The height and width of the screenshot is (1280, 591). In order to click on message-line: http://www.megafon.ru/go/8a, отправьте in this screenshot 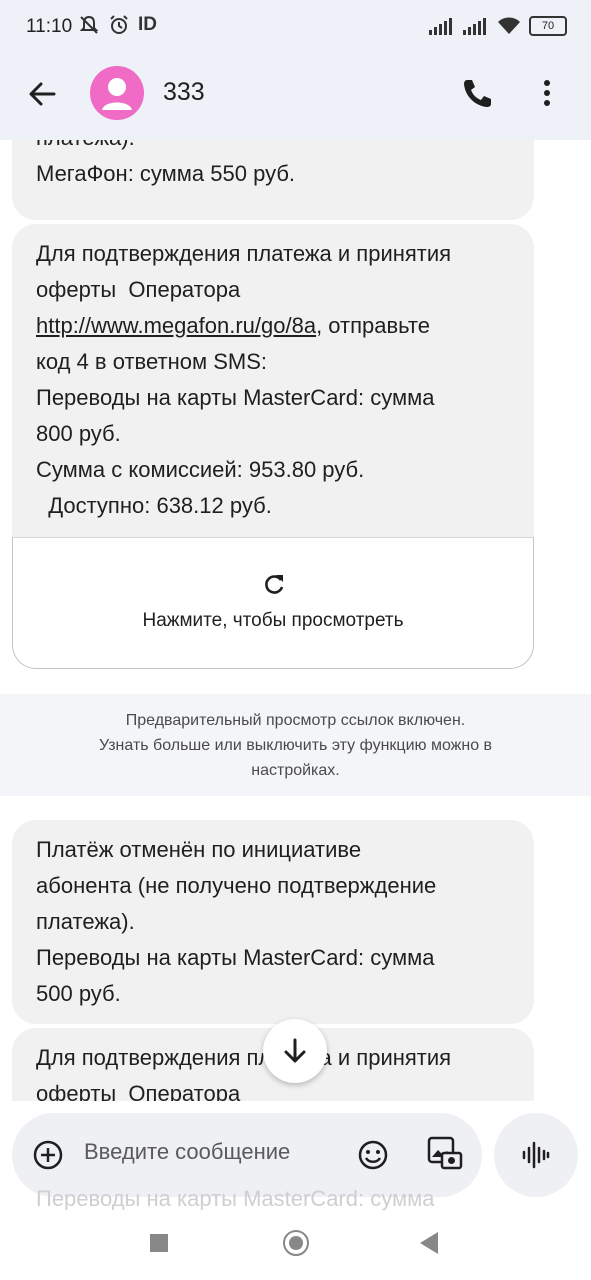, I will do `click(273, 326)`.